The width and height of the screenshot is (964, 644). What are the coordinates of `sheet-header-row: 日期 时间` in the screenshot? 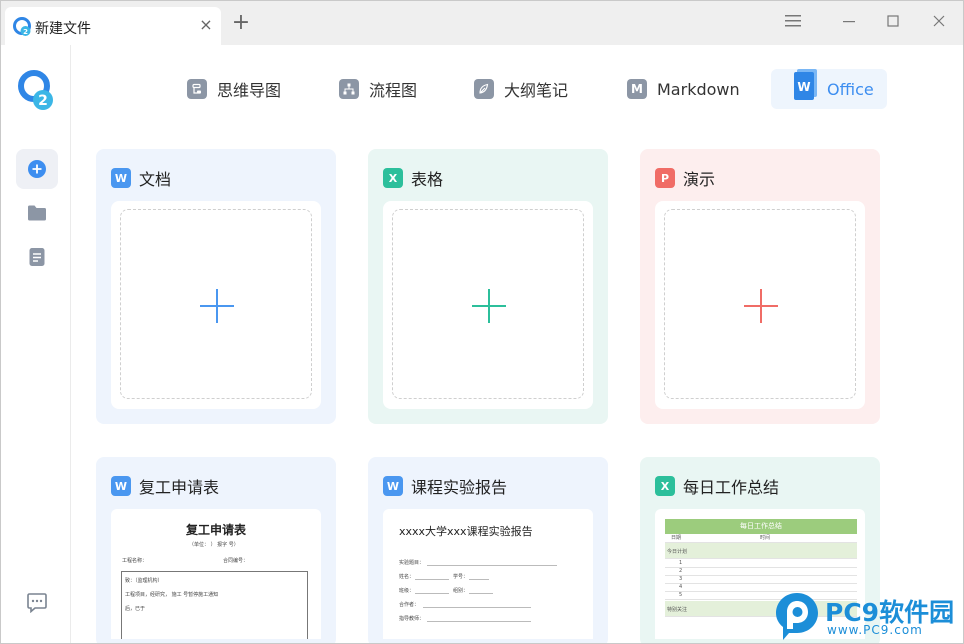 It's located at (761, 538).